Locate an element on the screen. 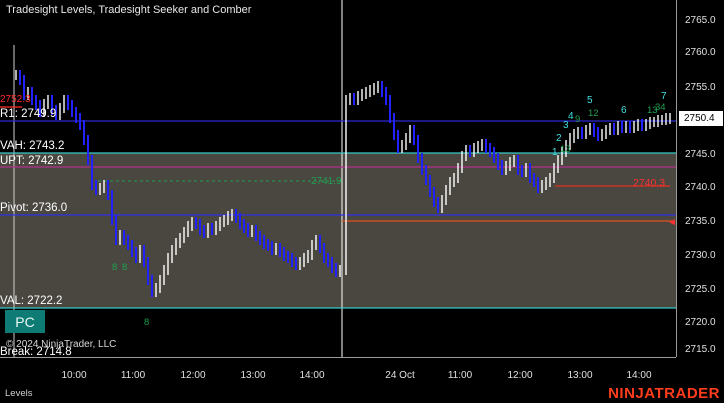  seeker-count-cyan: 2 is located at coordinates (559, 138).